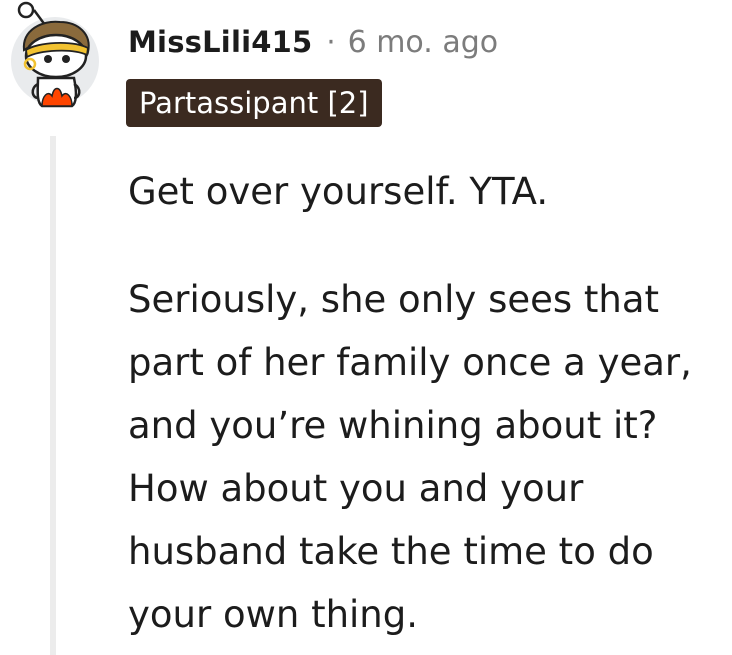 This screenshot has height=655, width=732. What do you see at coordinates (220, 42) in the screenshot?
I see `username-link: MissLili415` at bounding box center [220, 42].